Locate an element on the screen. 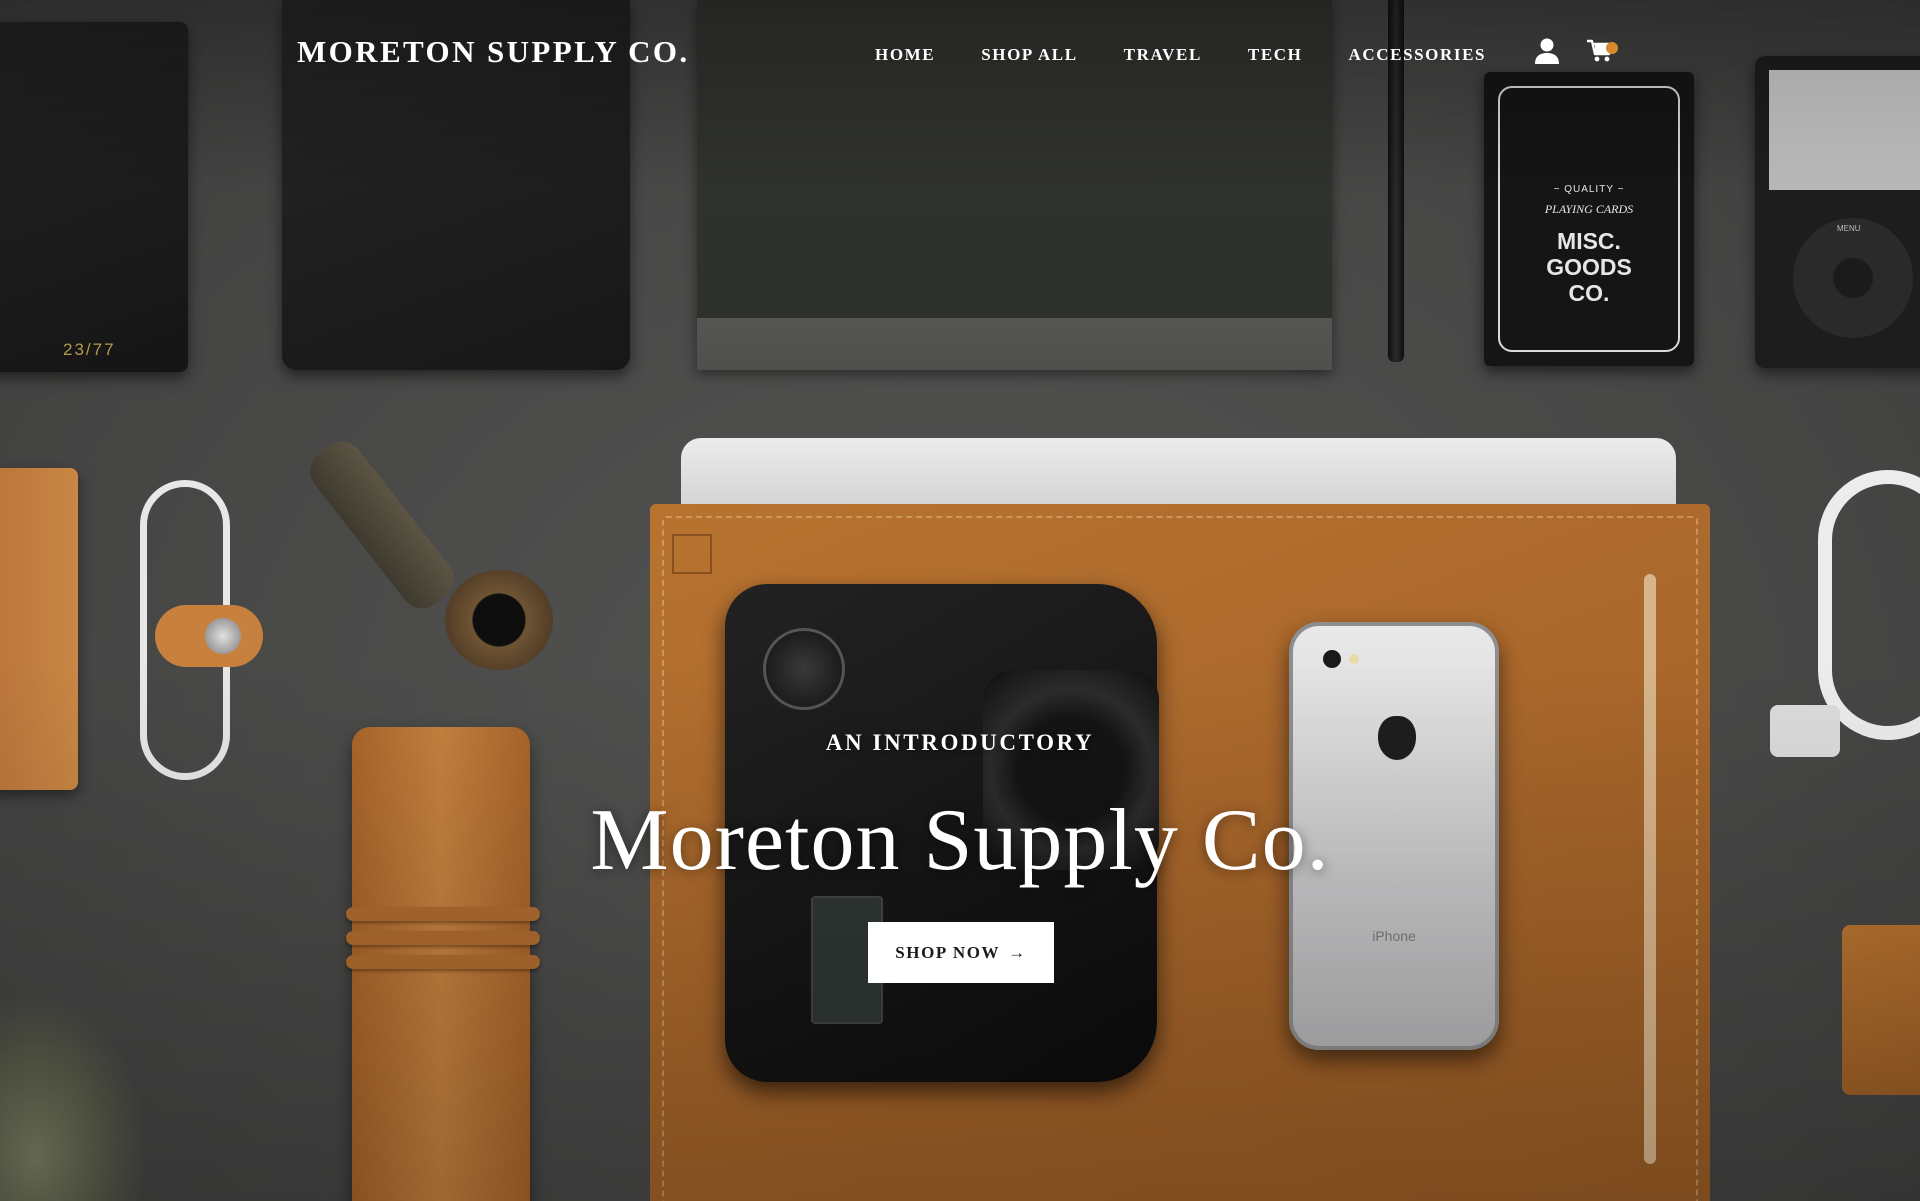 This screenshot has height=1201, width=1920. nav-link-accessories: ACCESSORIES is located at coordinates (1418, 55).